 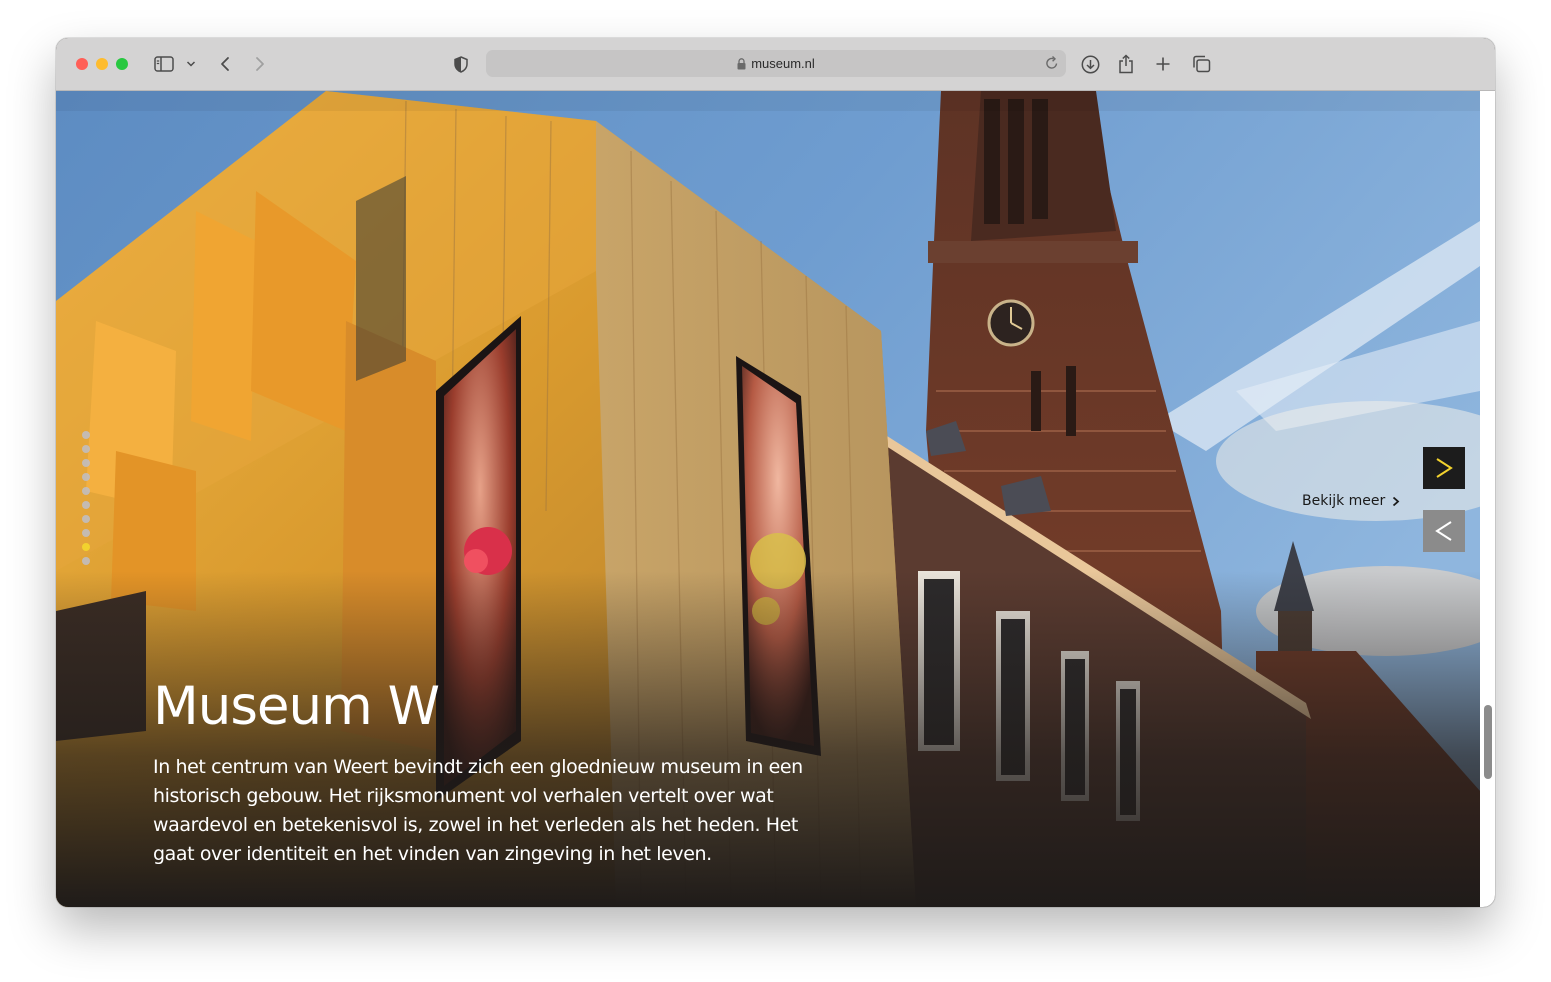 What do you see at coordinates (86, 547) in the screenshot?
I see `slide-dot-active` at bounding box center [86, 547].